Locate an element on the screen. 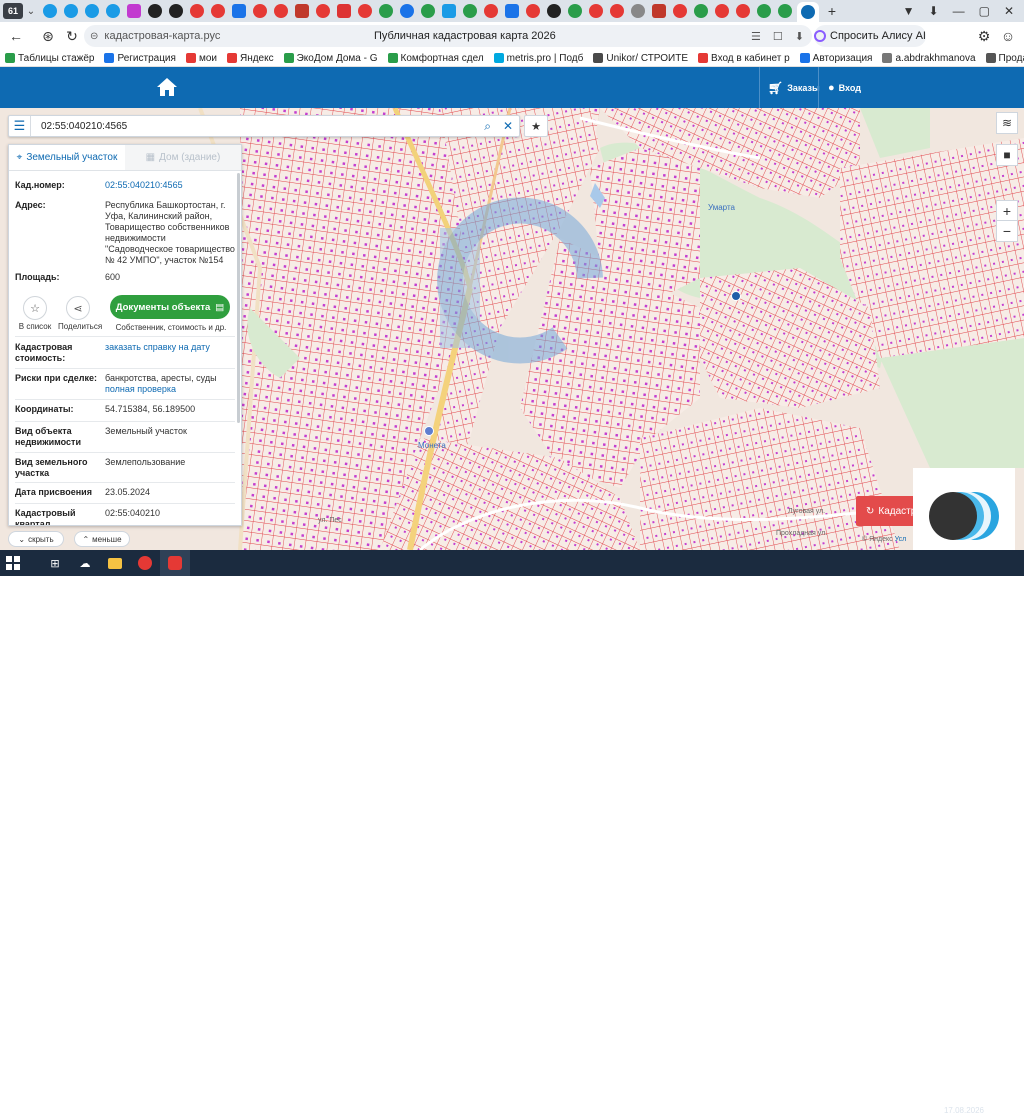 The width and height of the screenshot is (1024, 1115). taskbar-date: 17.08.2026 is located at coordinates (964, 1110).